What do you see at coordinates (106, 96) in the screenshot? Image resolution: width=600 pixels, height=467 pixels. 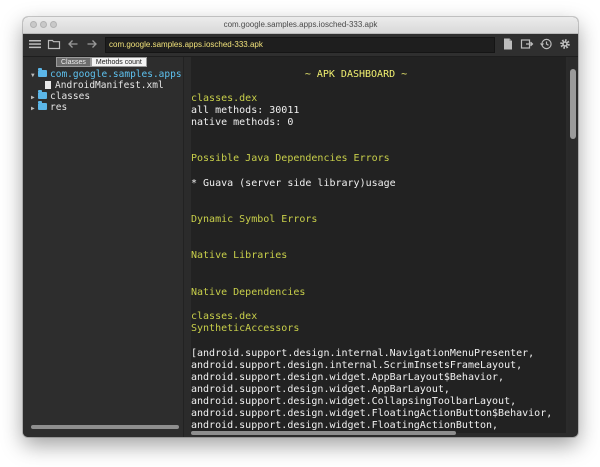 I see `tree-item-classes: ▶ classes` at bounding box center [106, 96].